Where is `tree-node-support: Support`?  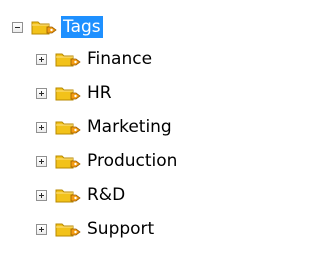
tree-node-support: Support is located at coordinates (96, 229).